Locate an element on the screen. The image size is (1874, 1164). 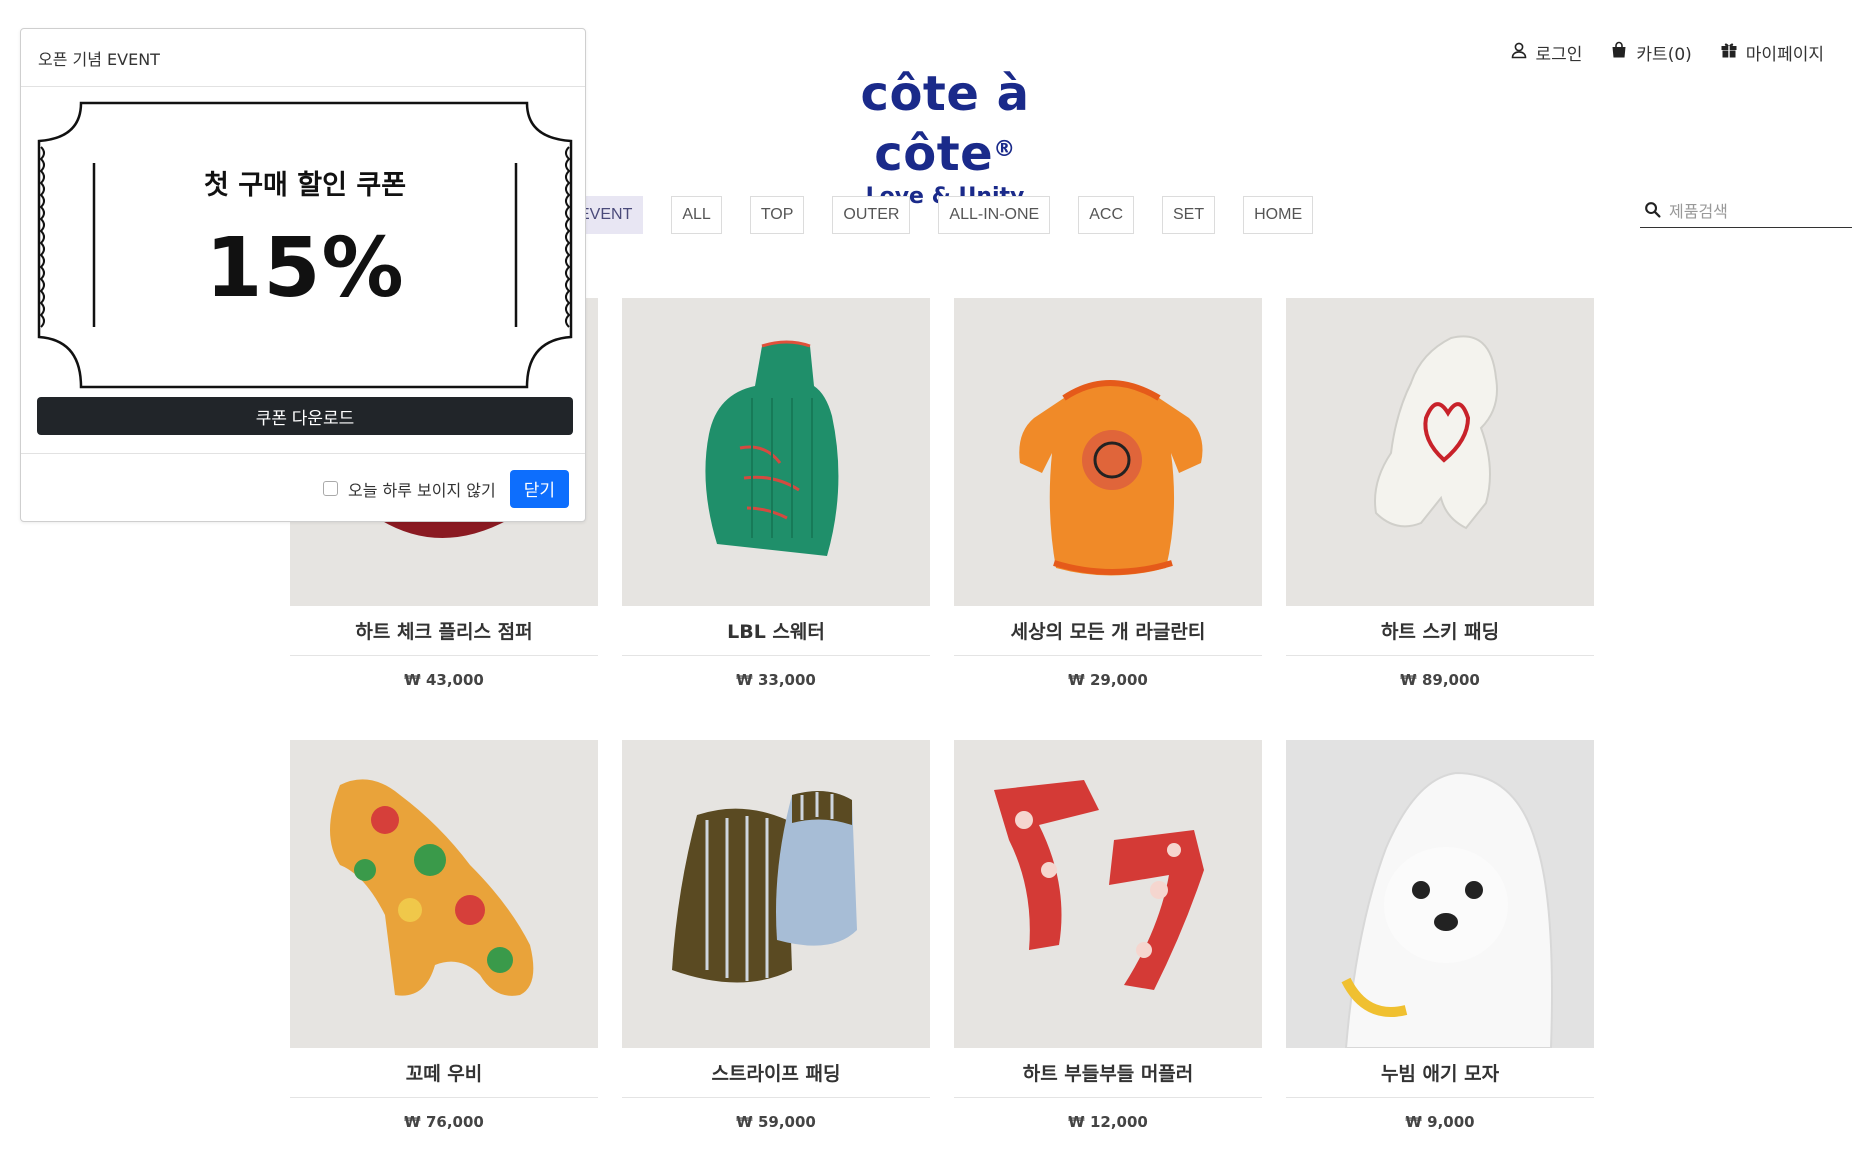
login-link: 로그인 is located at coordinates (1546, 52).